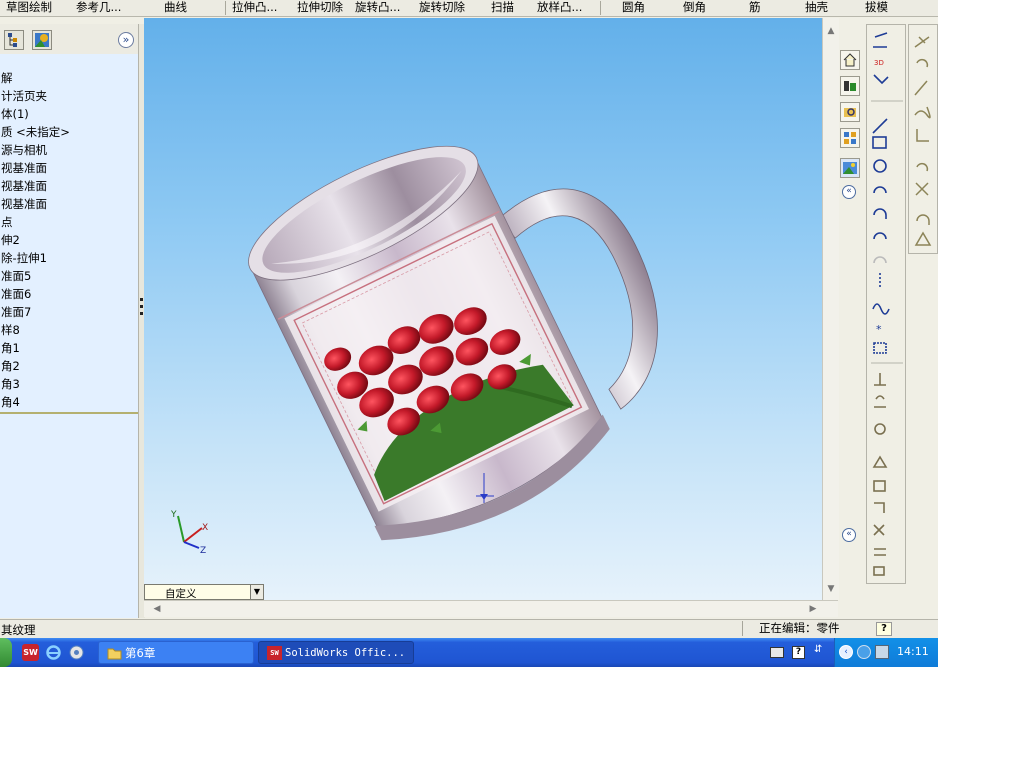 The image size is (1024, 768). I want to click on scroll-up-icon: ▲, so click(831, 31).